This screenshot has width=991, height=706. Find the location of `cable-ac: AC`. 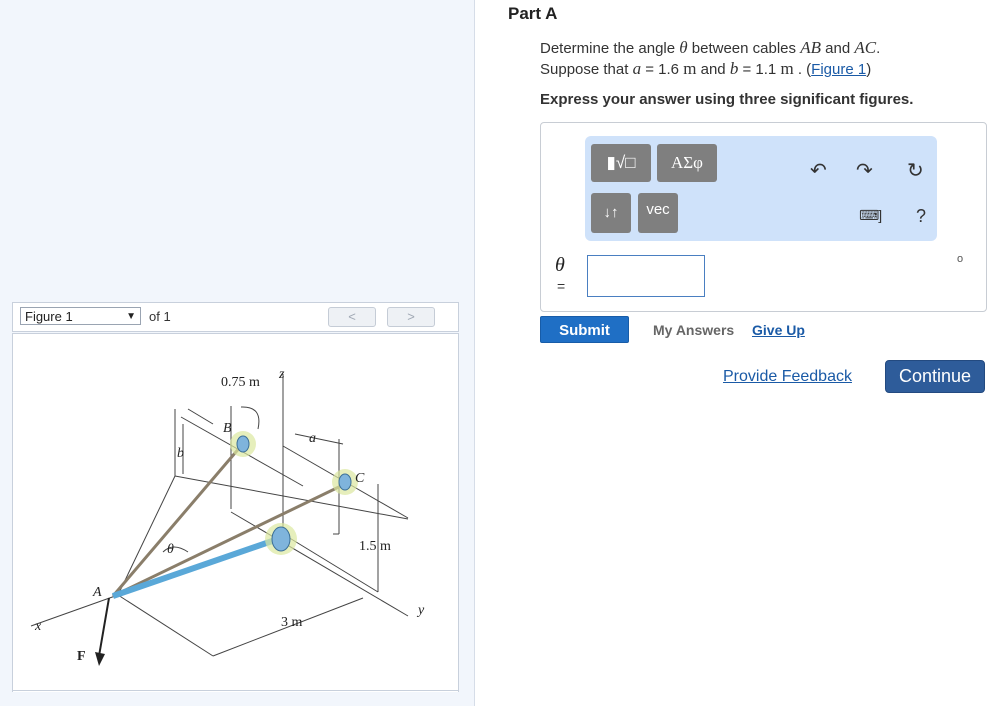

cable-ac: AC is located at coordinates (865, 47).